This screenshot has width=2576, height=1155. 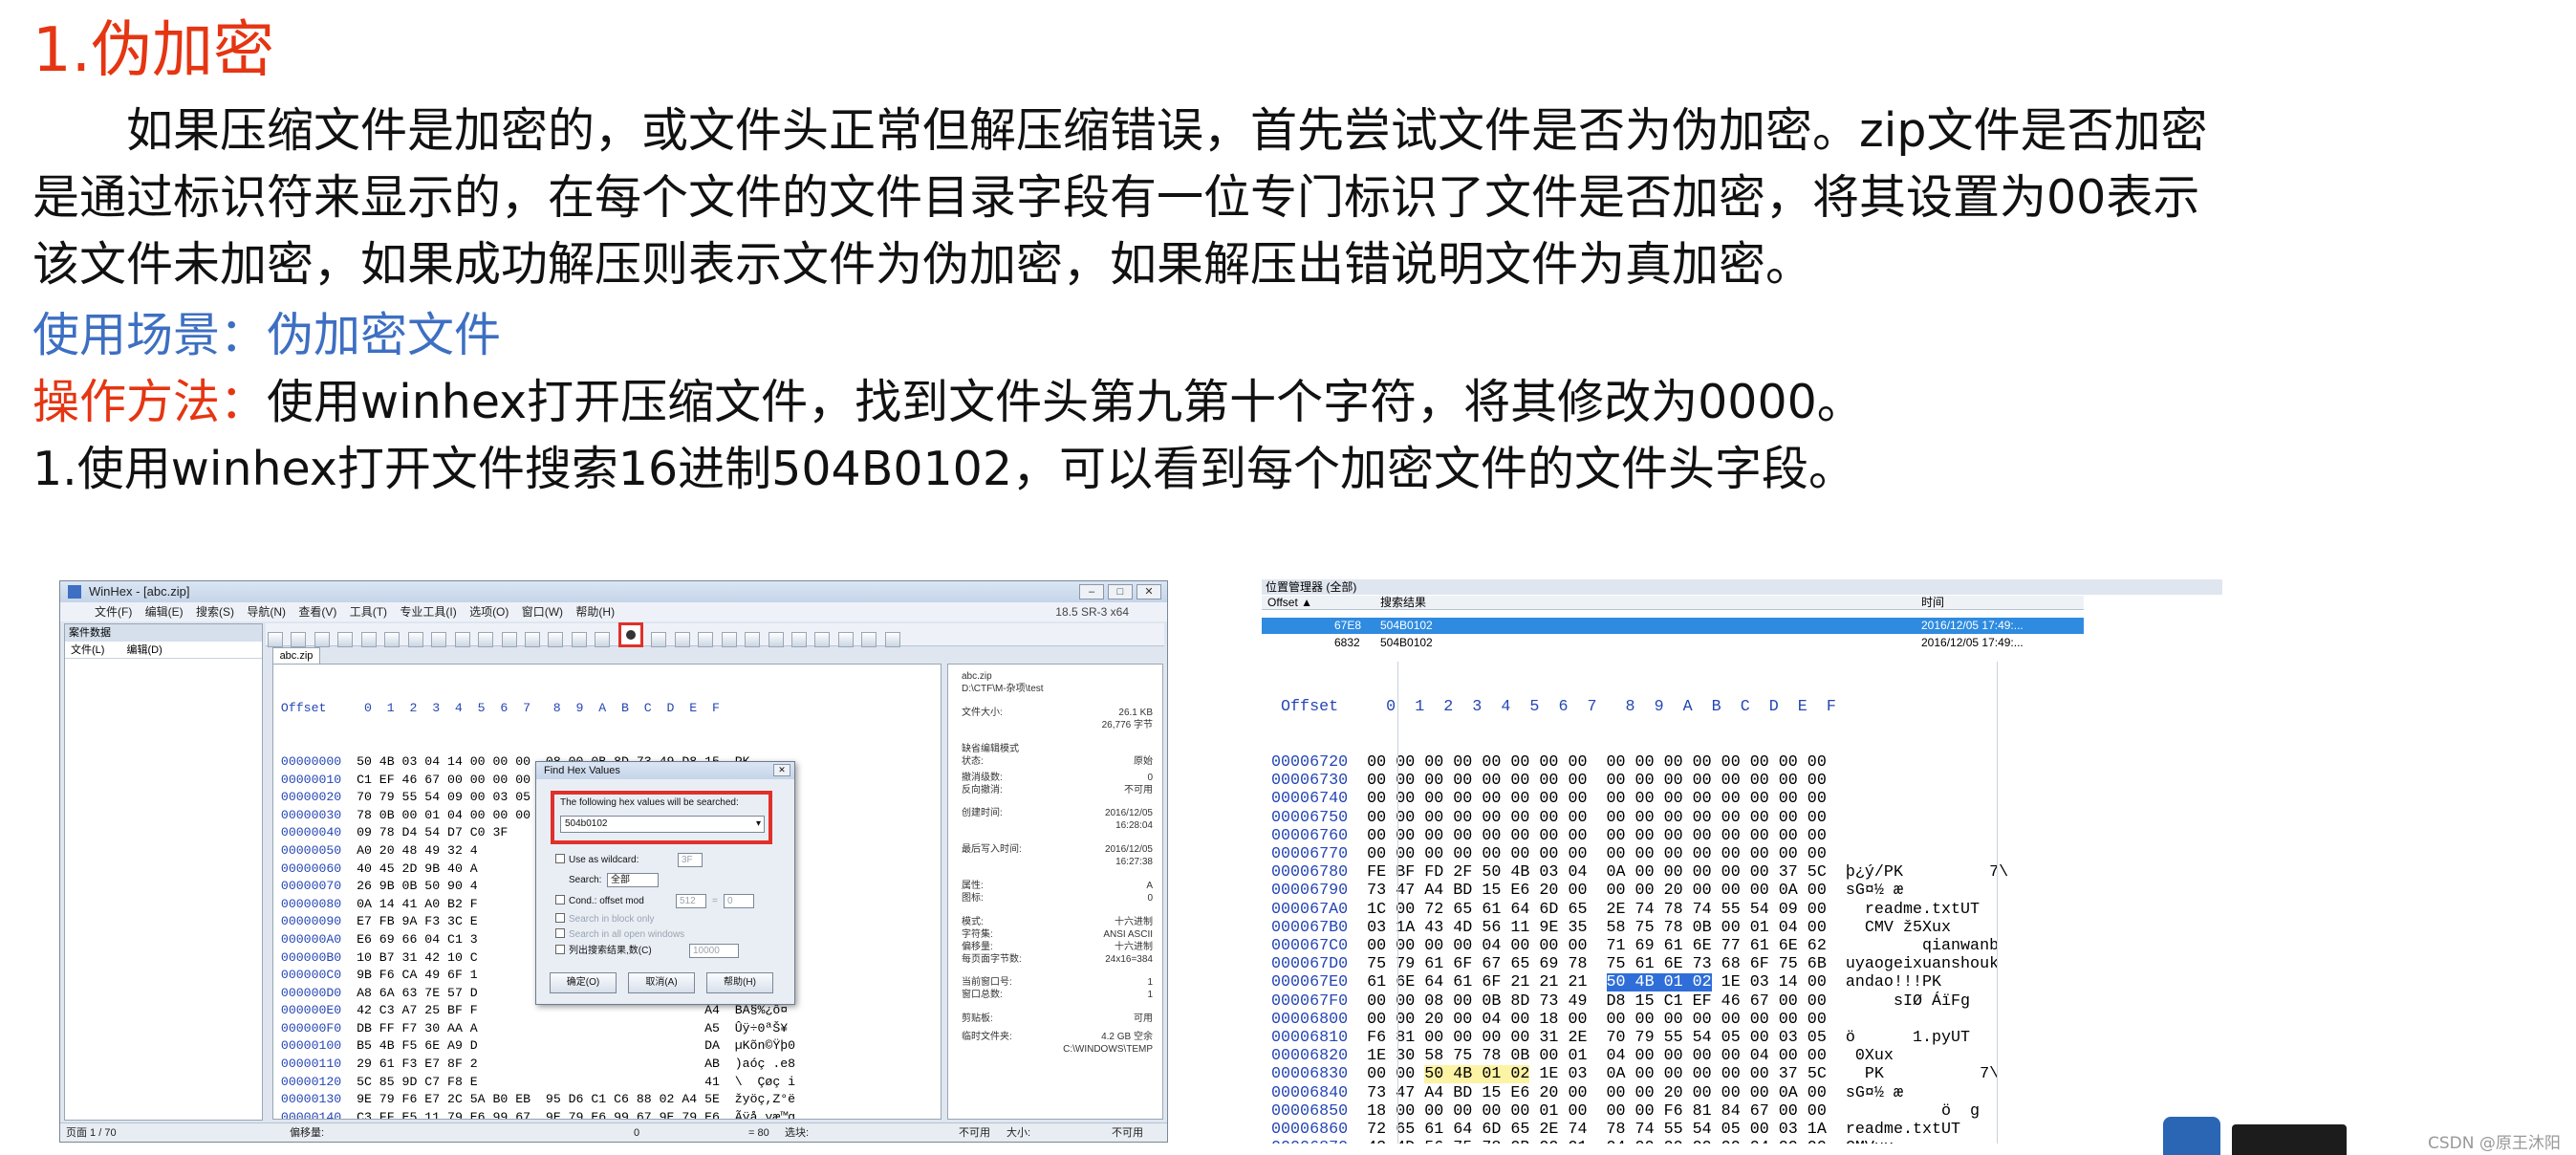 I want to click on col-offset: Offset ▲, so click(x=1289, y=602).